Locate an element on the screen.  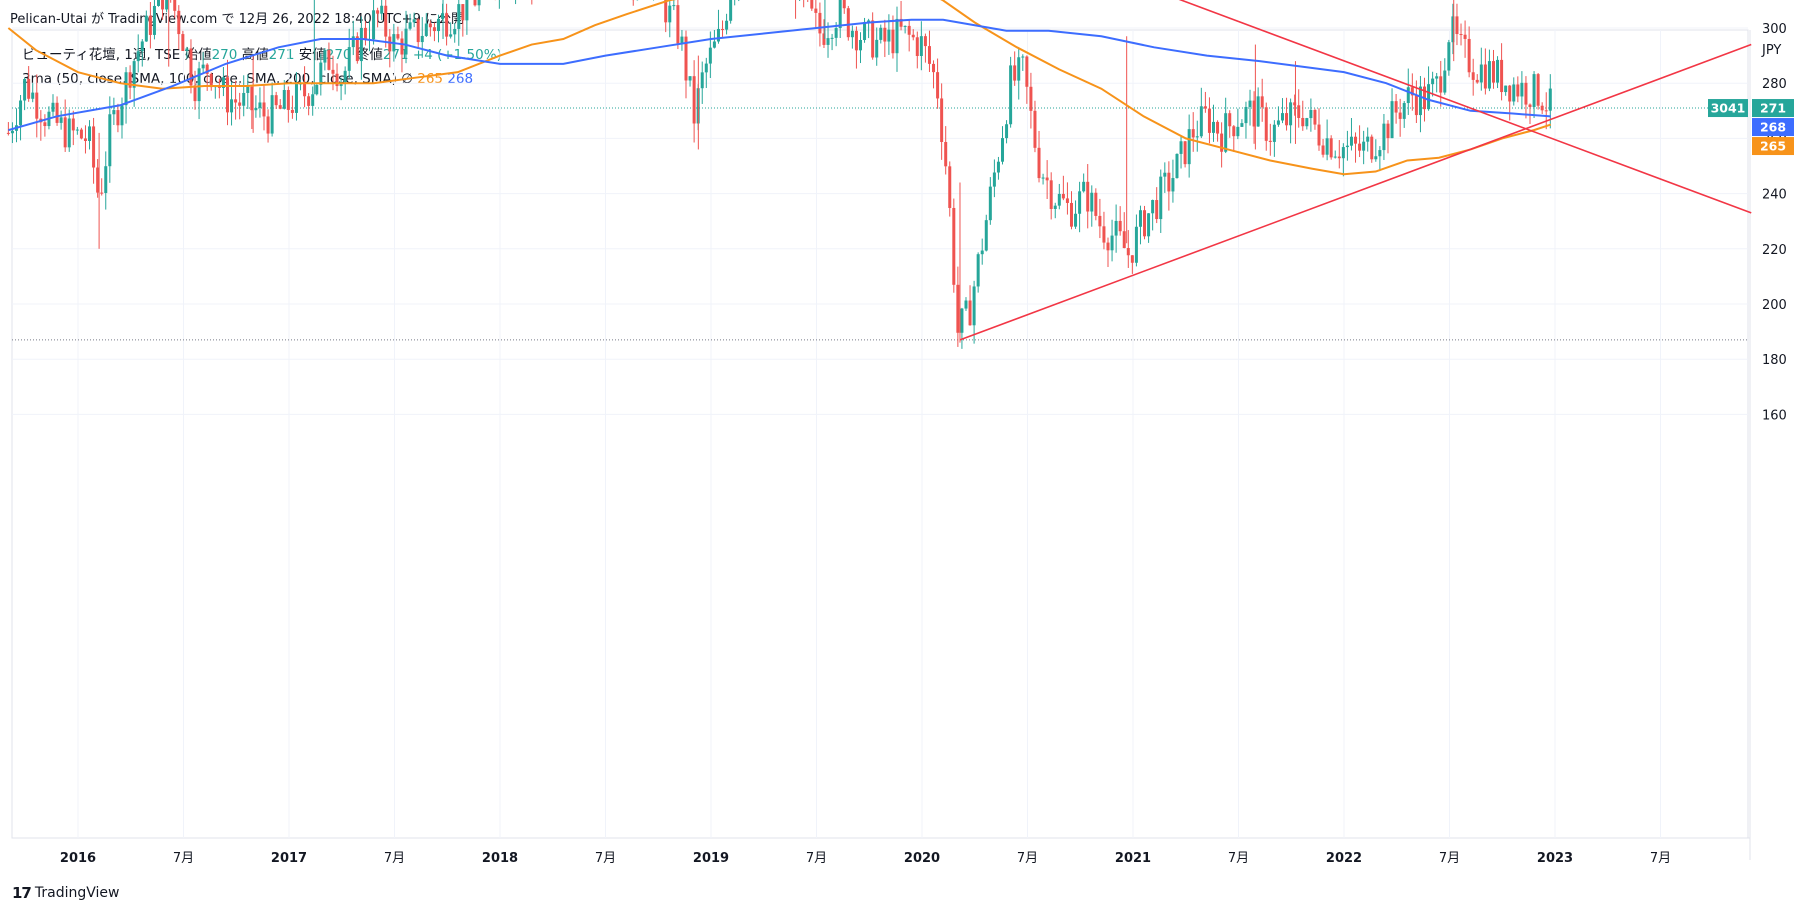
x-tick-label: 2019 is located at coordinates (711, 858).